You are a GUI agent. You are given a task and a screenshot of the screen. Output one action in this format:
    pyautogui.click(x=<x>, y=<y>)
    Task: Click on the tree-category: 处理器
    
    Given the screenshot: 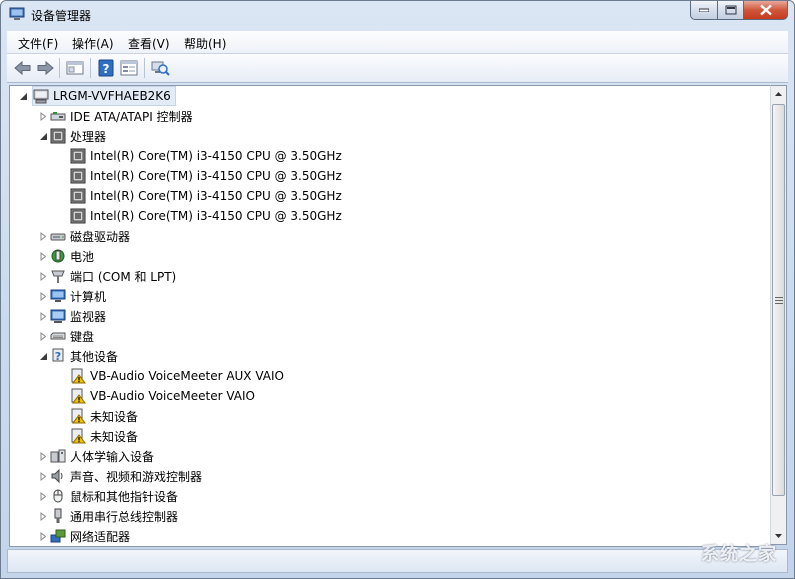 What is the action you would take?
    pyautogui.click(x=78, y=136)
    